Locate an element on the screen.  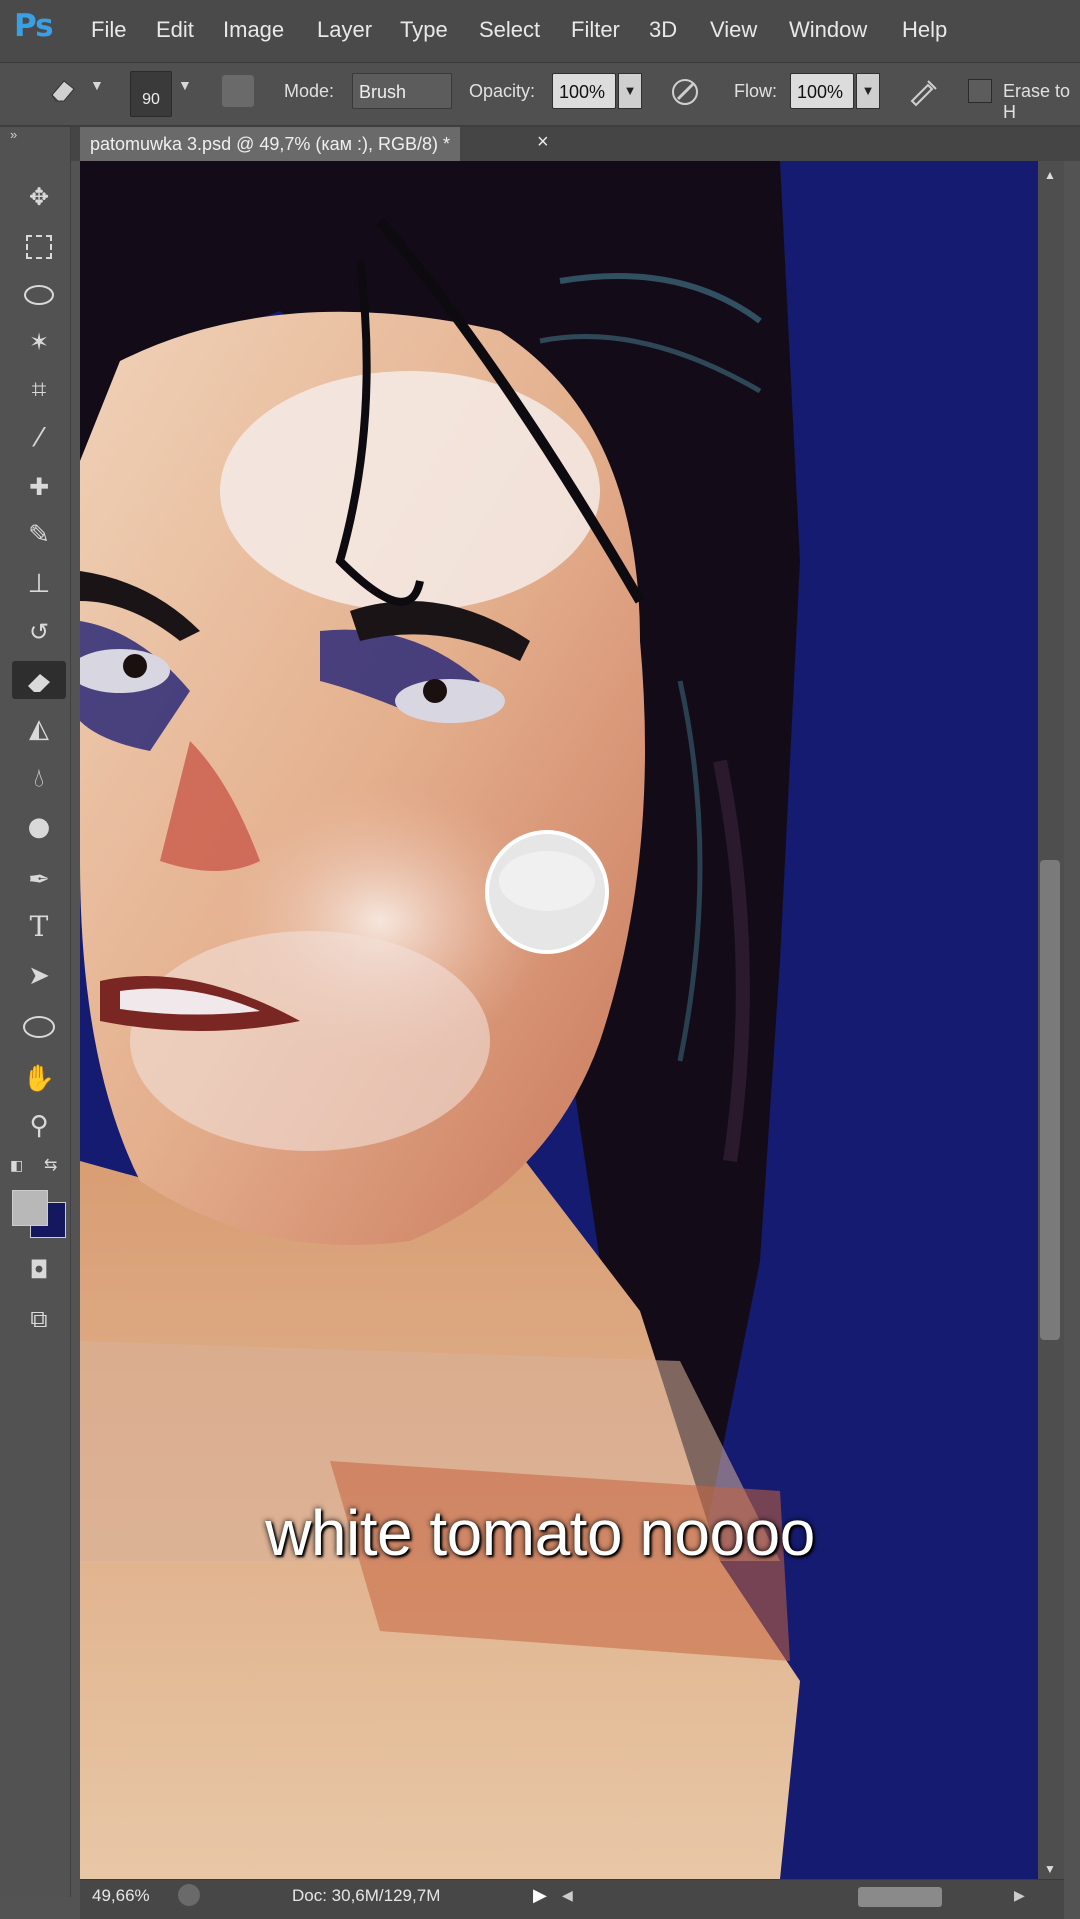
close-tab-icon: × is located at coordinates (543, 142).